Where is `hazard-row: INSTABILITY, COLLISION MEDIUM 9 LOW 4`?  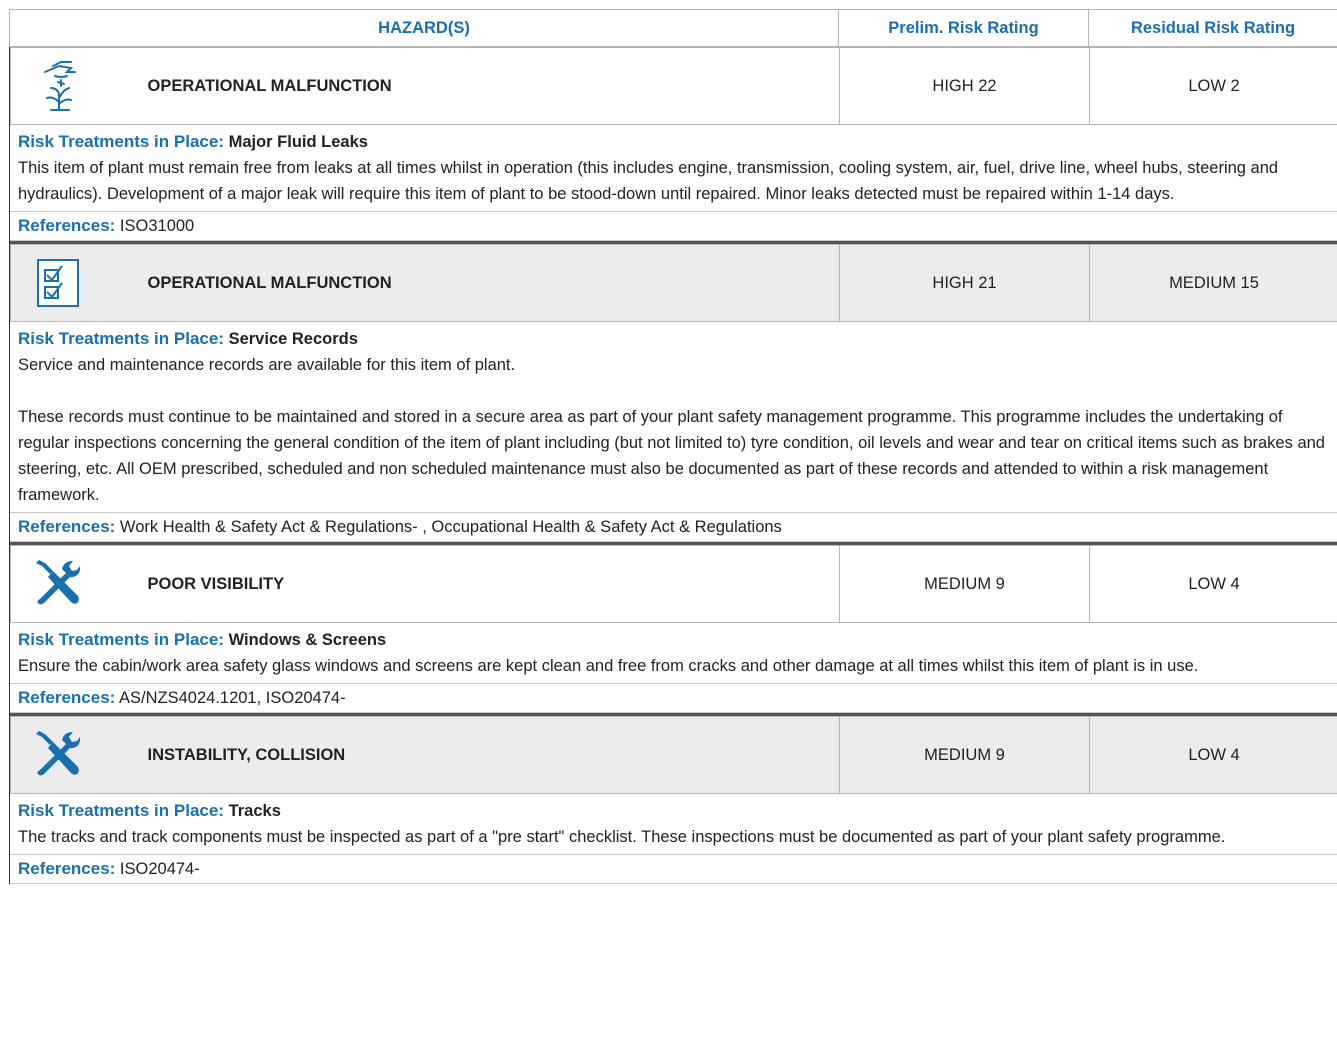
hazard-row: INSTABILITY, COLLISION MEDIUM 9 LOW 4 is located at coordinates (673, 755).